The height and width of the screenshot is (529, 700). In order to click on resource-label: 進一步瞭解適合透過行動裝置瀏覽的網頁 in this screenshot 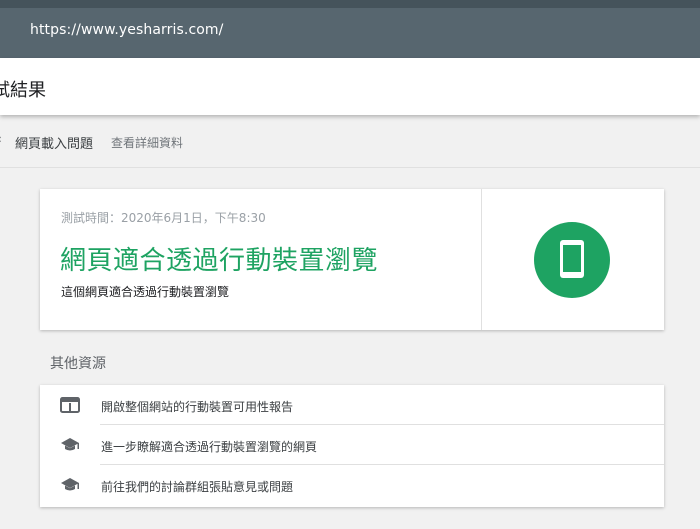, I will do `click(209, 446)`.